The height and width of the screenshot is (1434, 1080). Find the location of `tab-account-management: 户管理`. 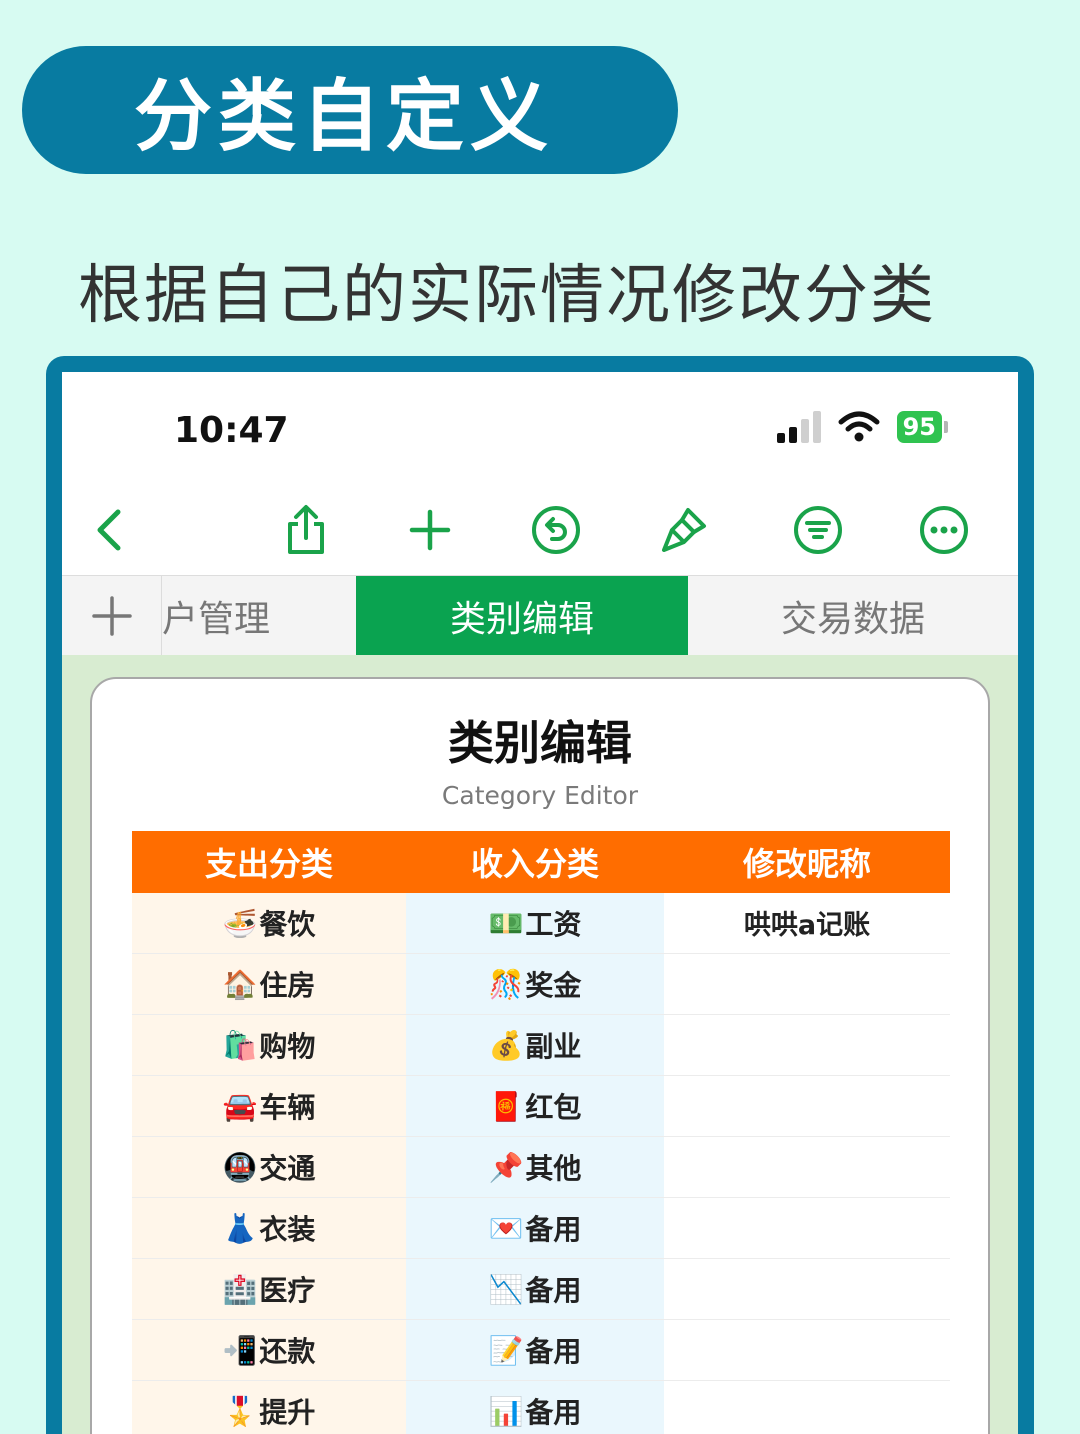

tab-account-management: 户管理 is located at coordinates (259, 616).